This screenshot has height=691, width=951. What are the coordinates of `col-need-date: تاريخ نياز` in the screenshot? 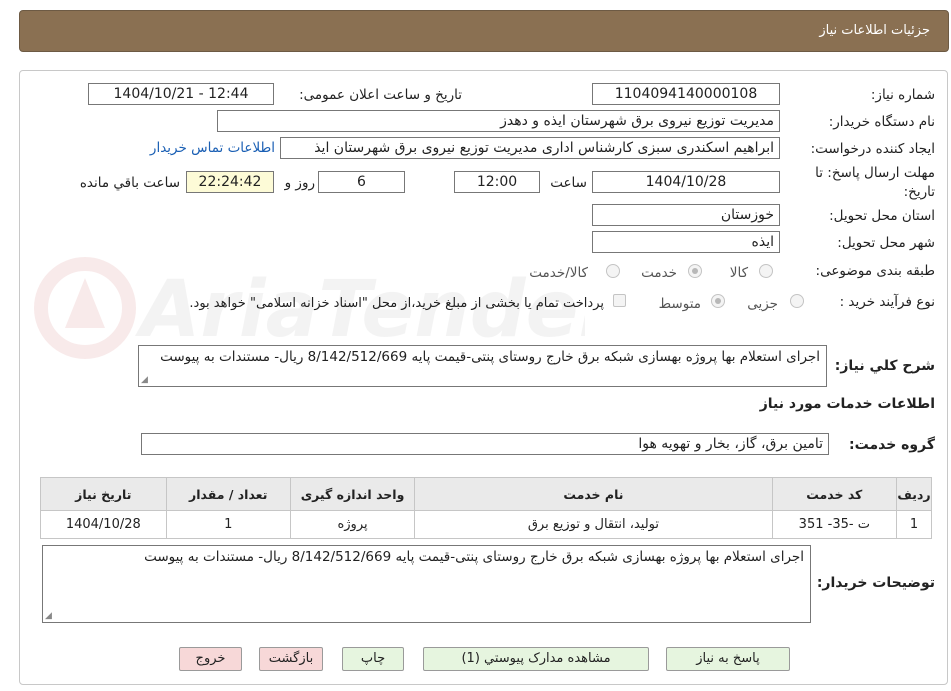 It's located at (103, 494).